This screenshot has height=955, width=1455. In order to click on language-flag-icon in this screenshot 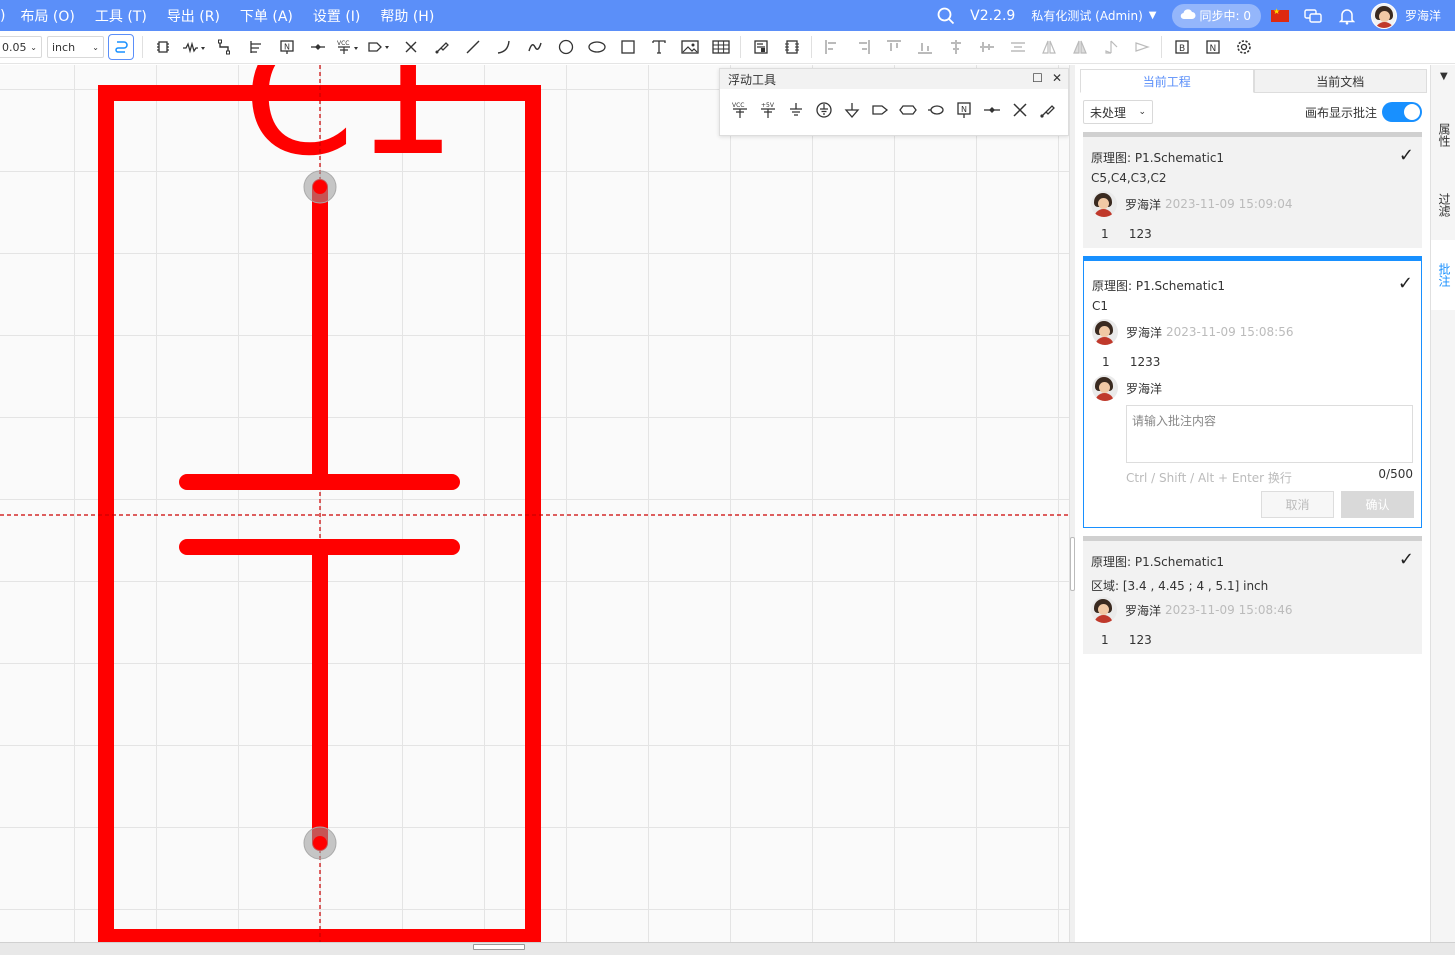, I will do `click(1279, 14)`.